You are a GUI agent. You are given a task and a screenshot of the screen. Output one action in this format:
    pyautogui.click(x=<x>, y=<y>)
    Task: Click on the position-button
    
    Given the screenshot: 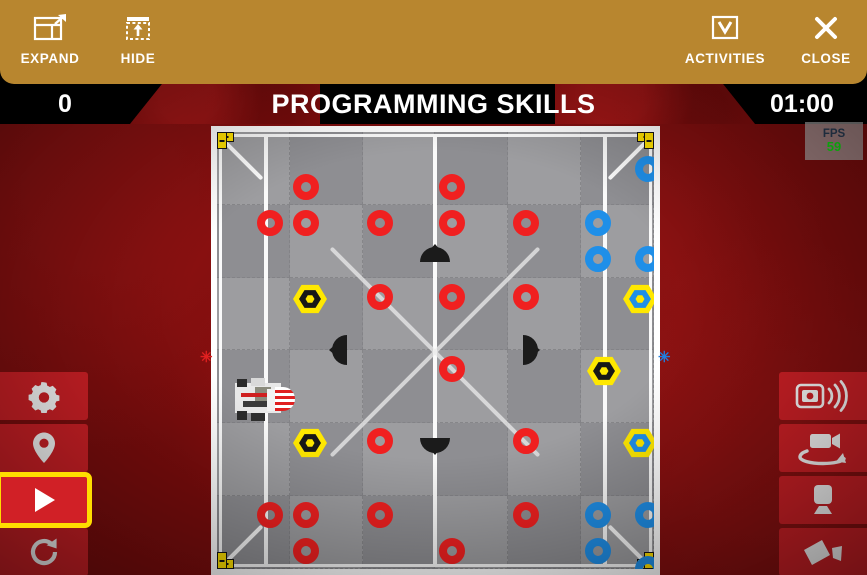 What is the action you would take?
    pyautogui.click(x=44, y=448)
    